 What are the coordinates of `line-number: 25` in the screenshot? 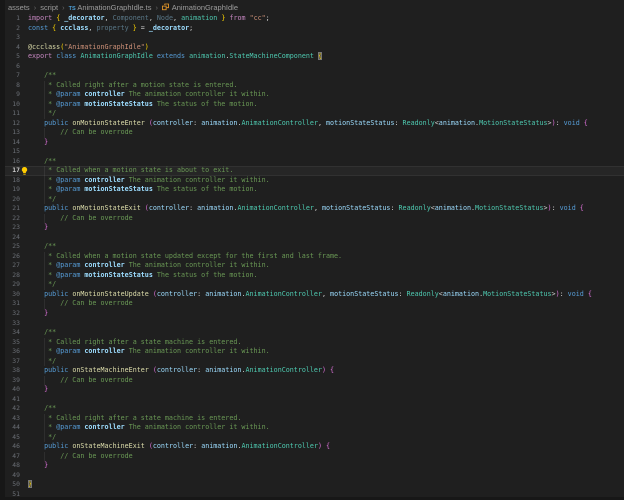 It's located at (12, 247).